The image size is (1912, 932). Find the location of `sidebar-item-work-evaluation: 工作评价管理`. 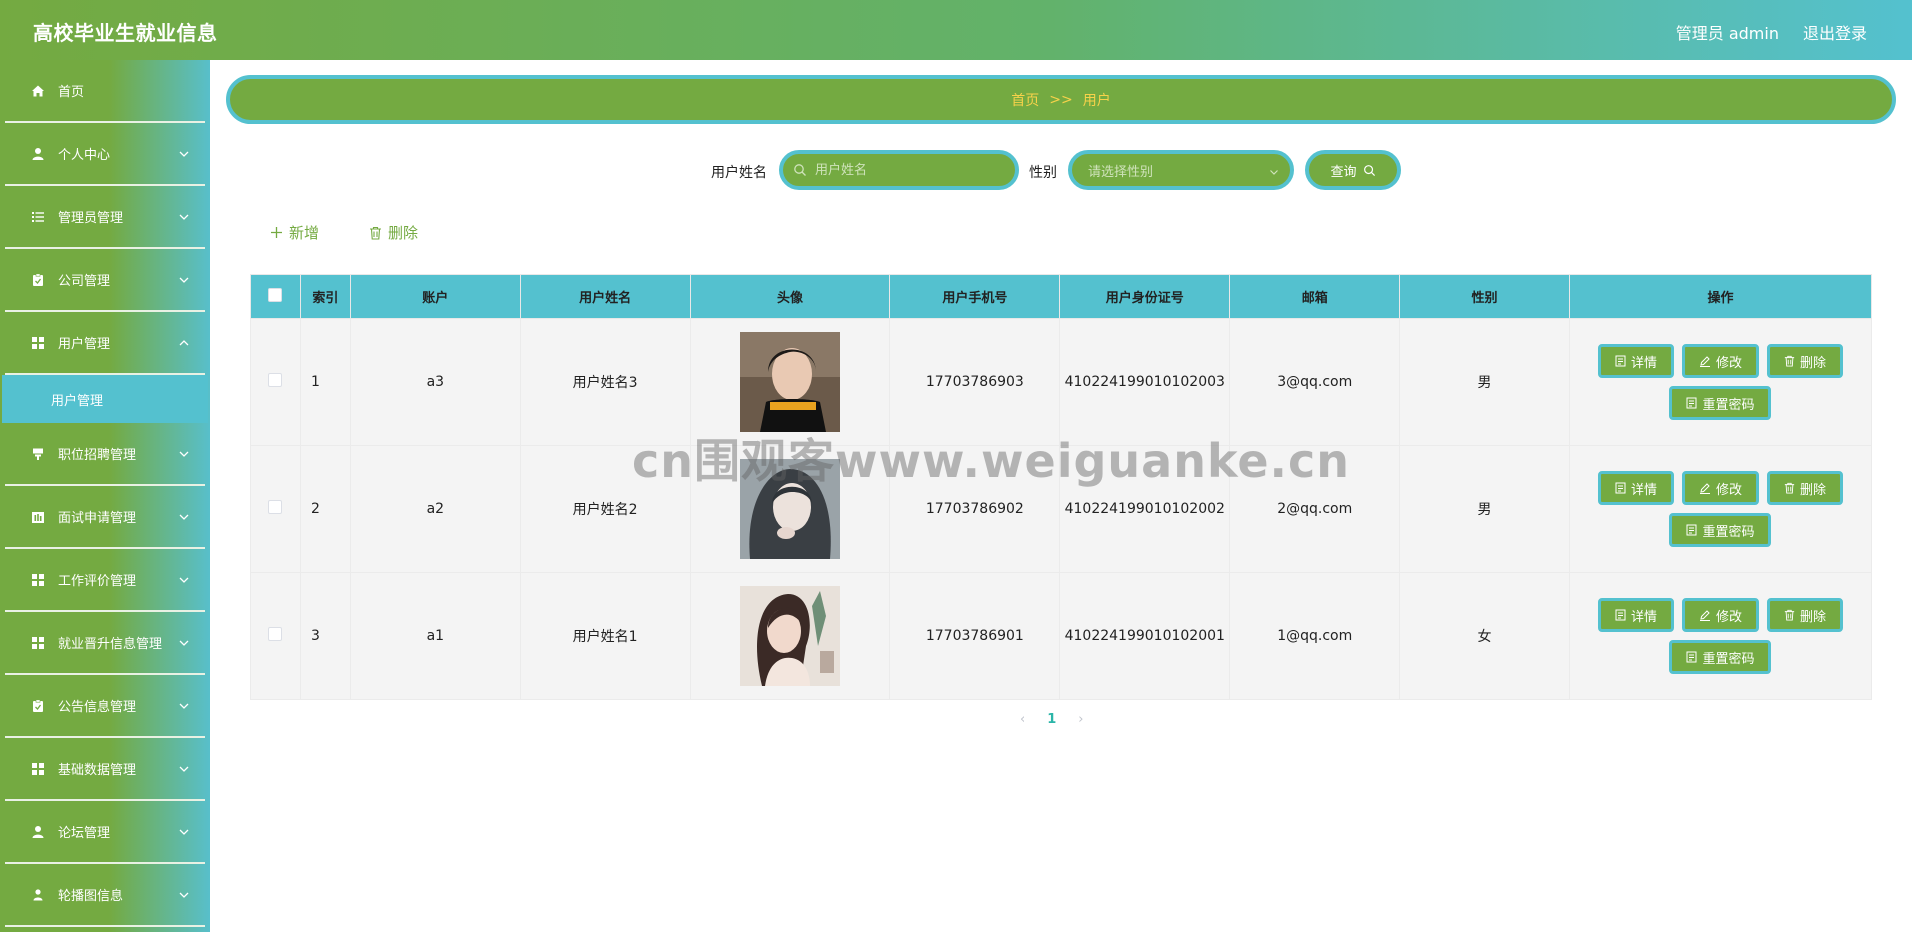

sidebar-item-work-evaluation: 工作评价管理 is located at coordinates (105, 580).